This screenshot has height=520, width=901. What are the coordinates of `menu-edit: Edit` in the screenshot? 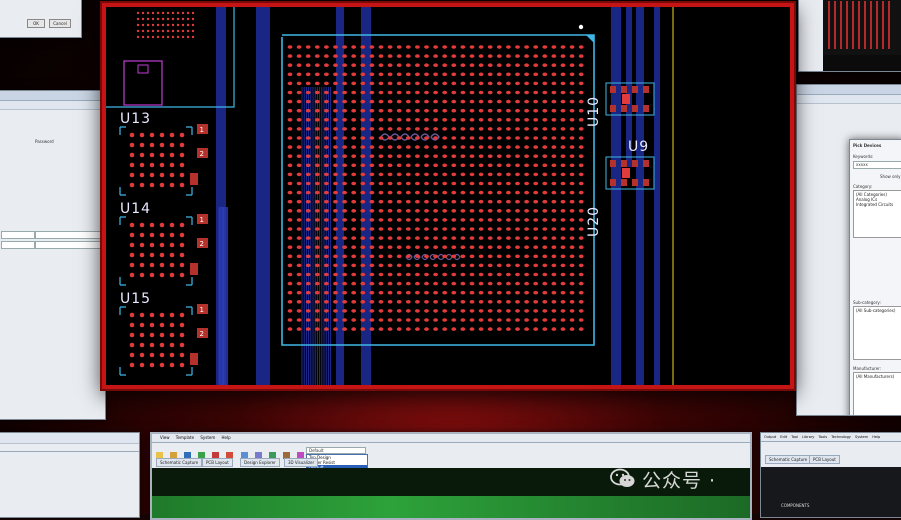 It's located at (783, 437).